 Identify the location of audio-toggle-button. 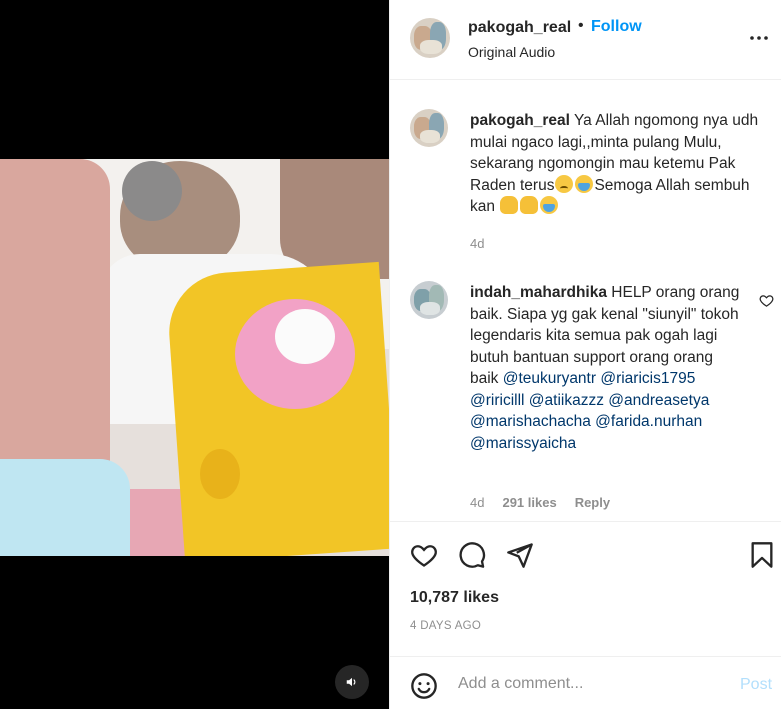
(352, 682).